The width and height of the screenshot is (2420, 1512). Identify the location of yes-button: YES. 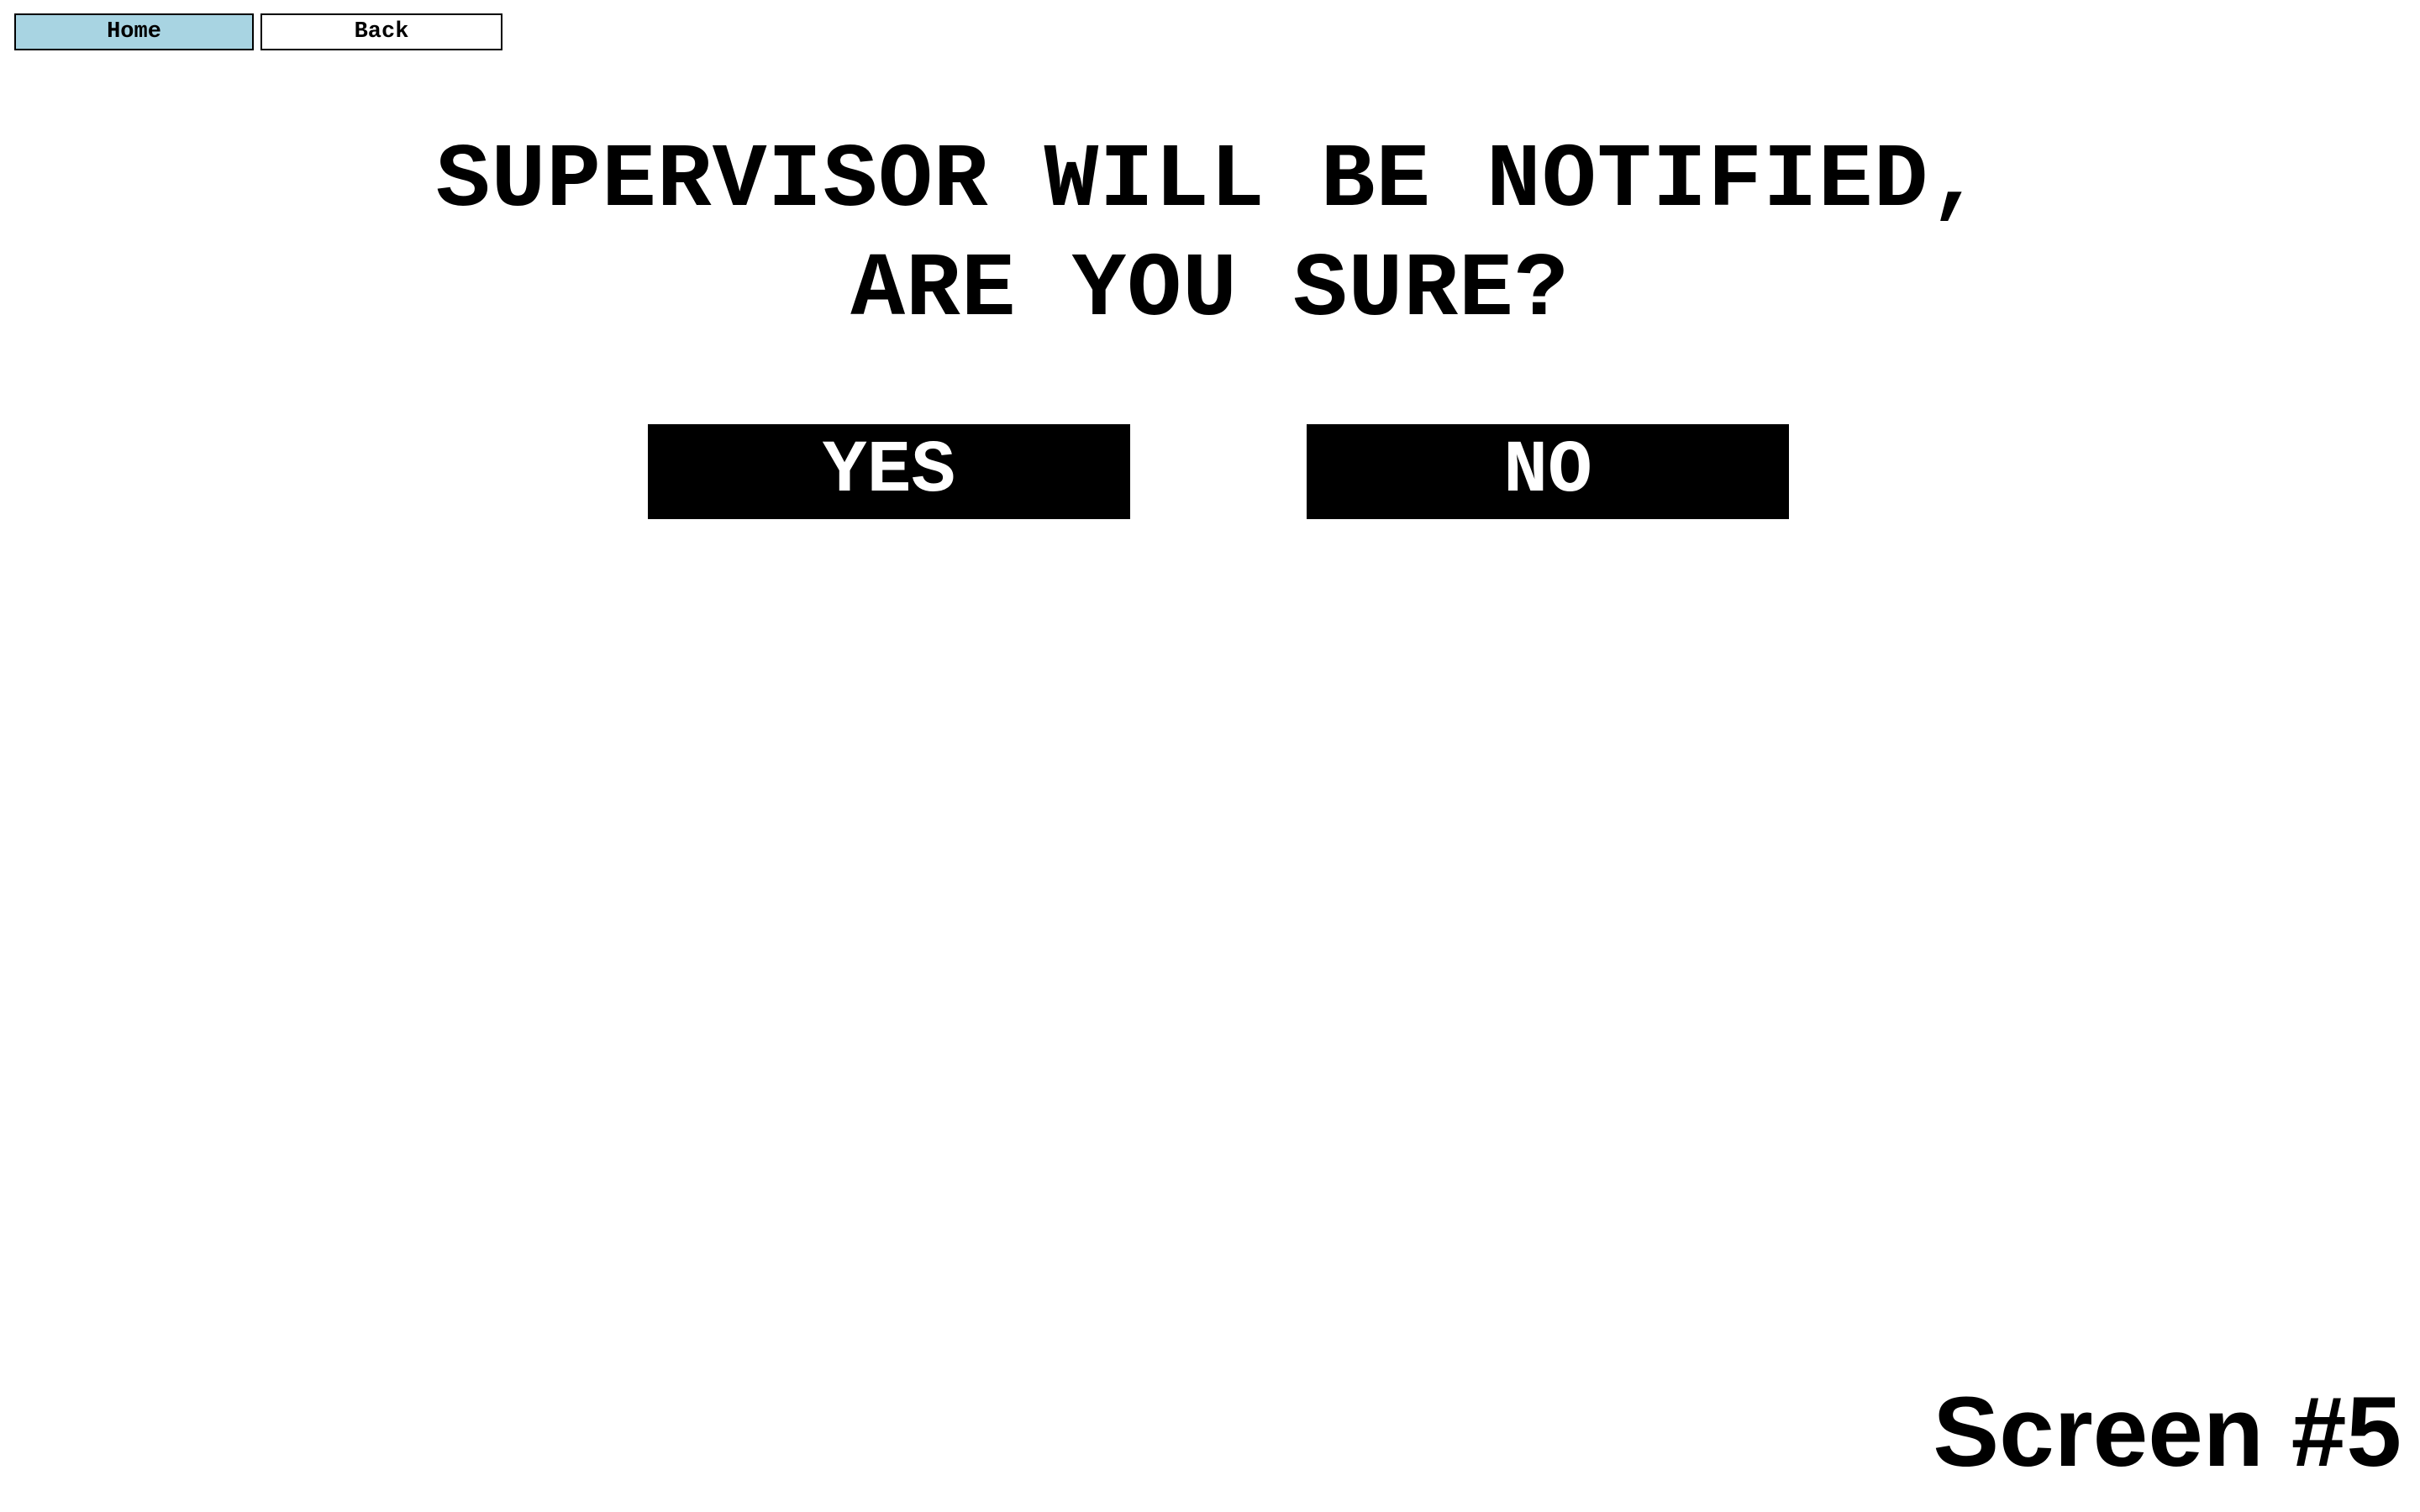
(889, 471).